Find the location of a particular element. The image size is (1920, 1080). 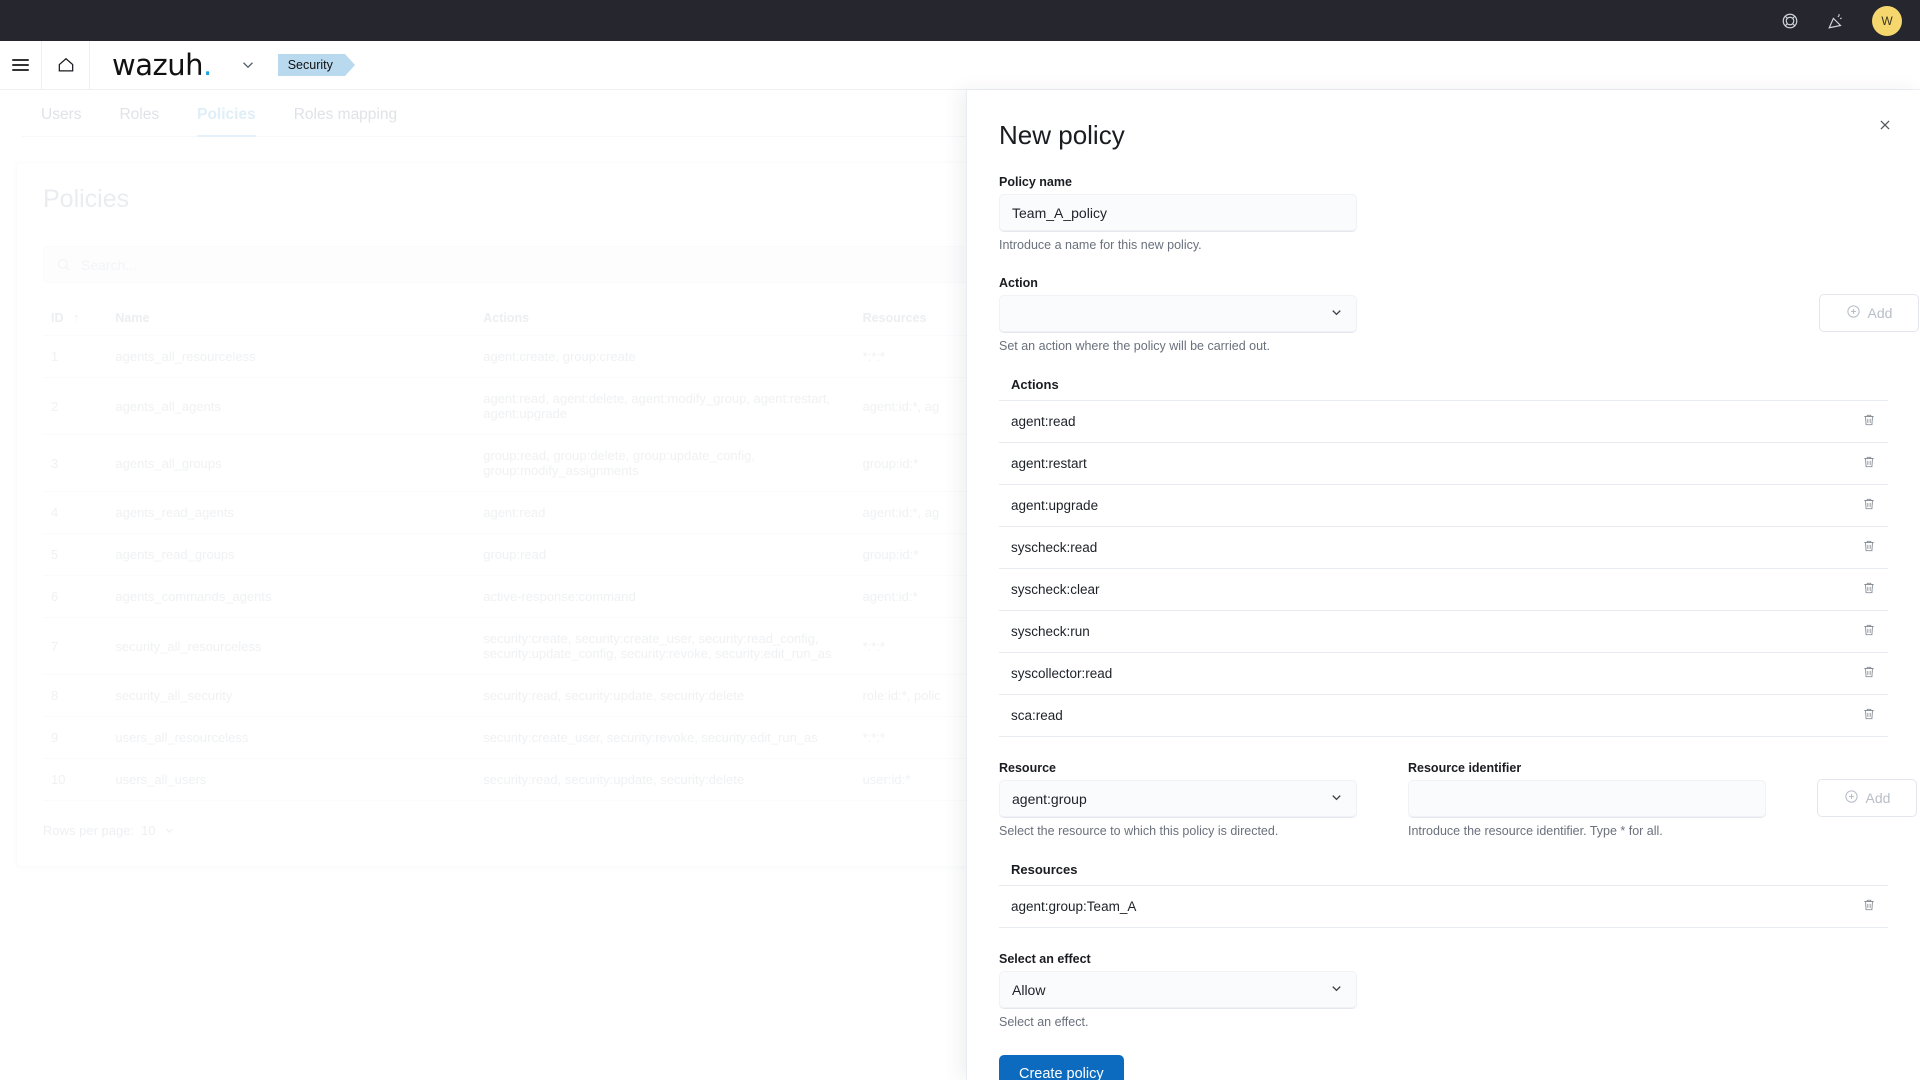

list-item: syscollector:read is located at coordinates (1443, 673).